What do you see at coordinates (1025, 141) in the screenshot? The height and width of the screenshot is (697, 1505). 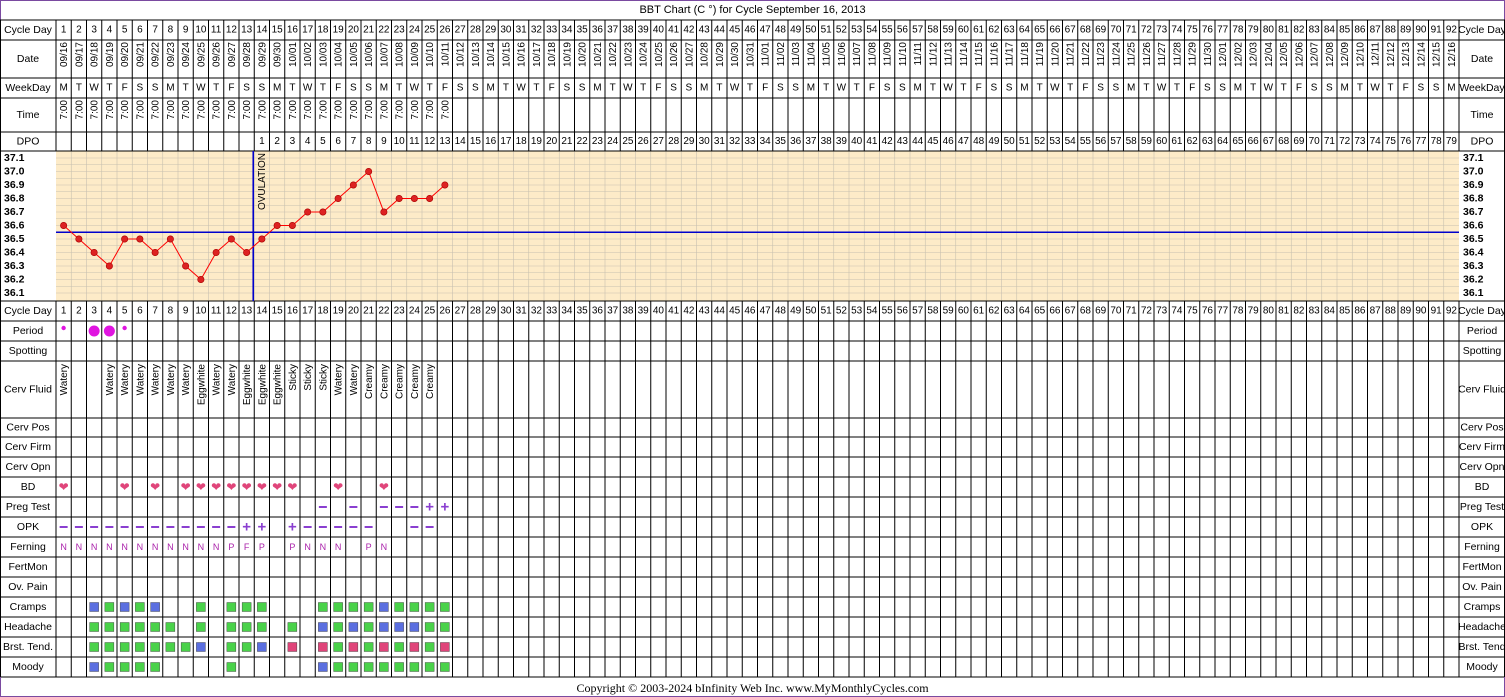 I see `dpo-number: 51` at bounding box center [1025, 141].